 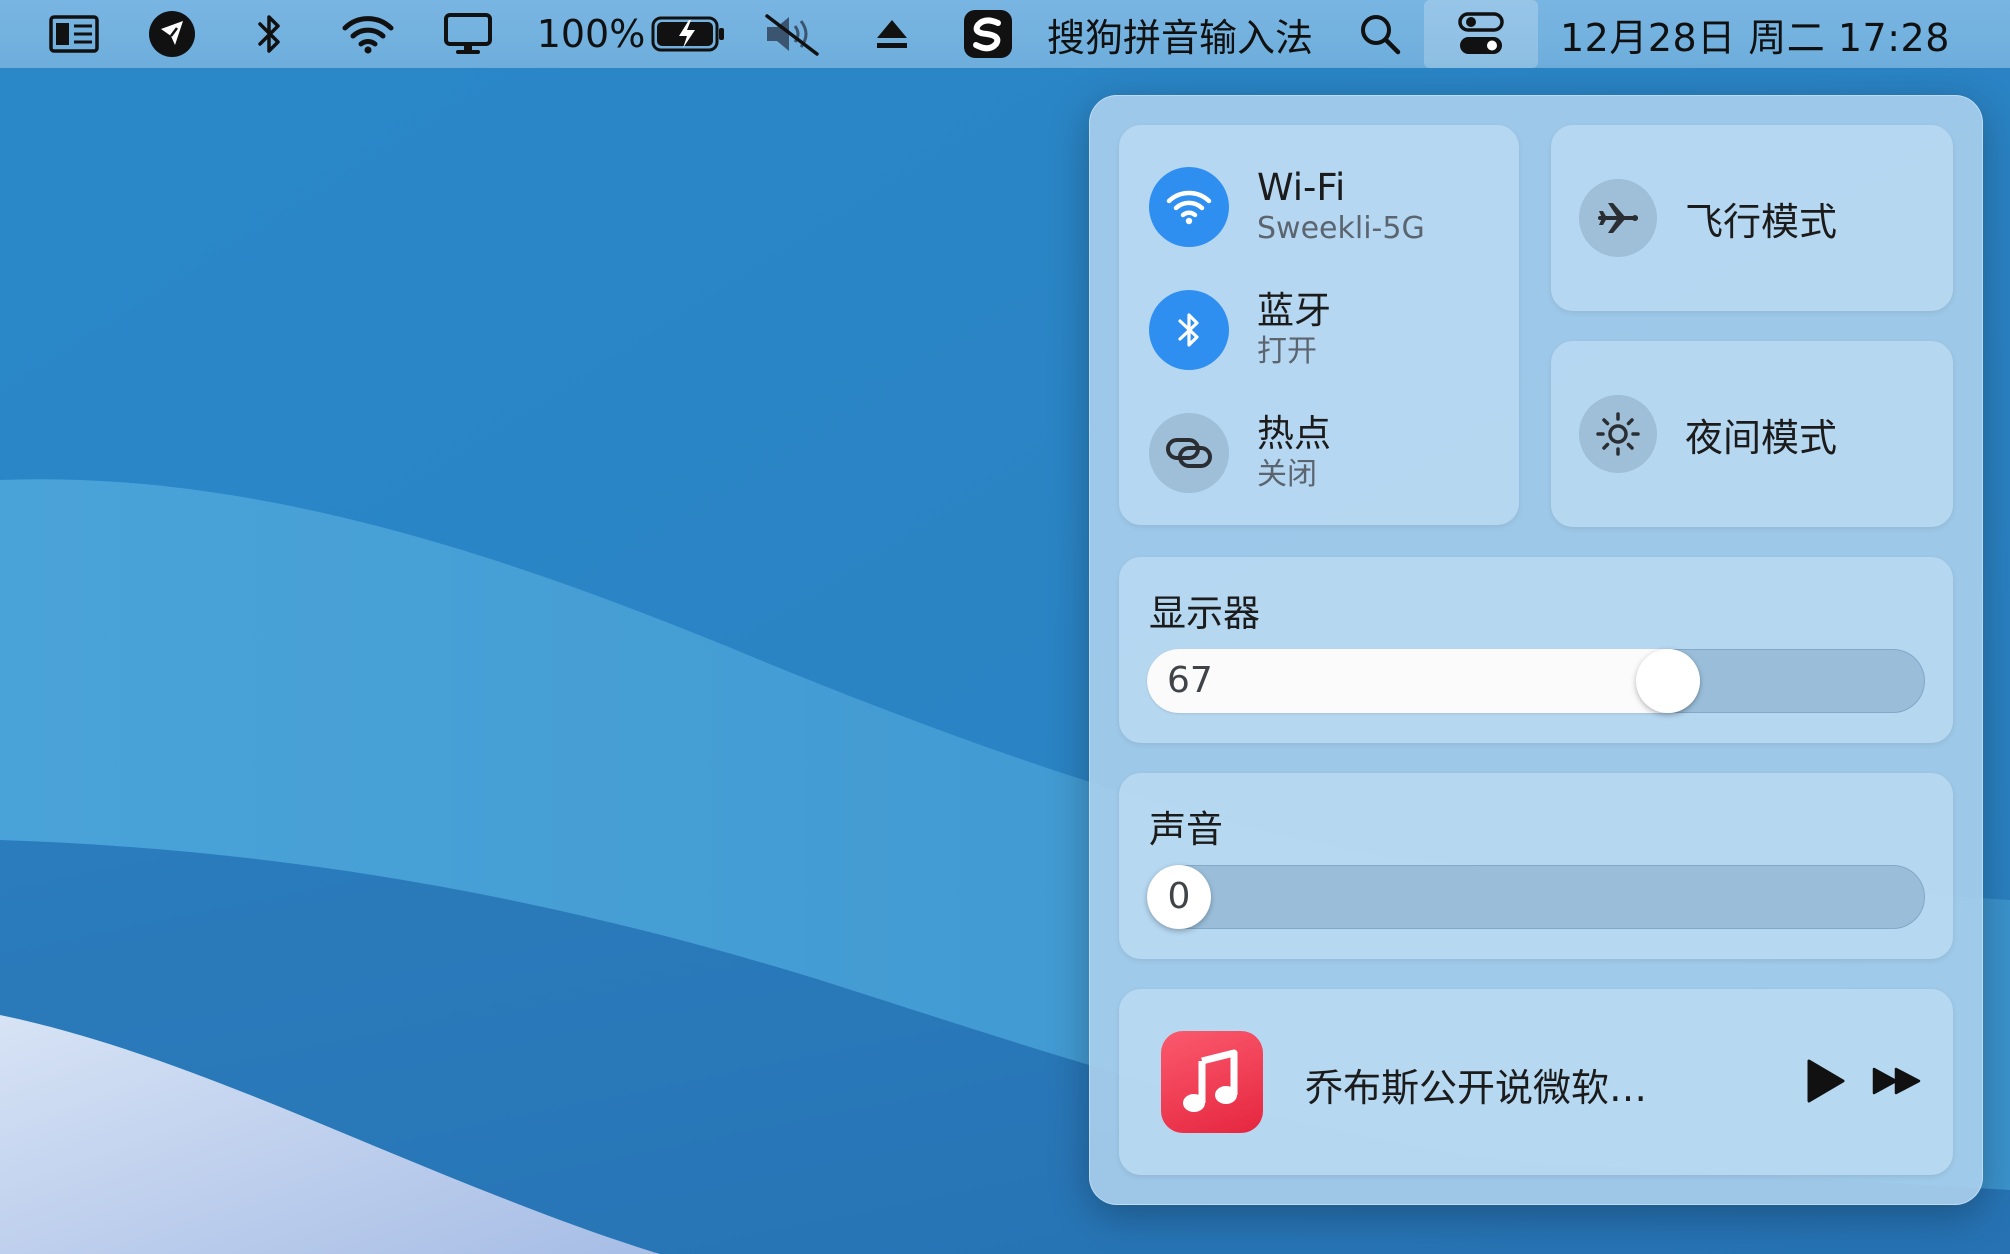 What do you see at coordinates (1341, 228) in the screenshot?
I see `wifi-network-name: Sweekli-5G` at bounding box center [1341, 228].